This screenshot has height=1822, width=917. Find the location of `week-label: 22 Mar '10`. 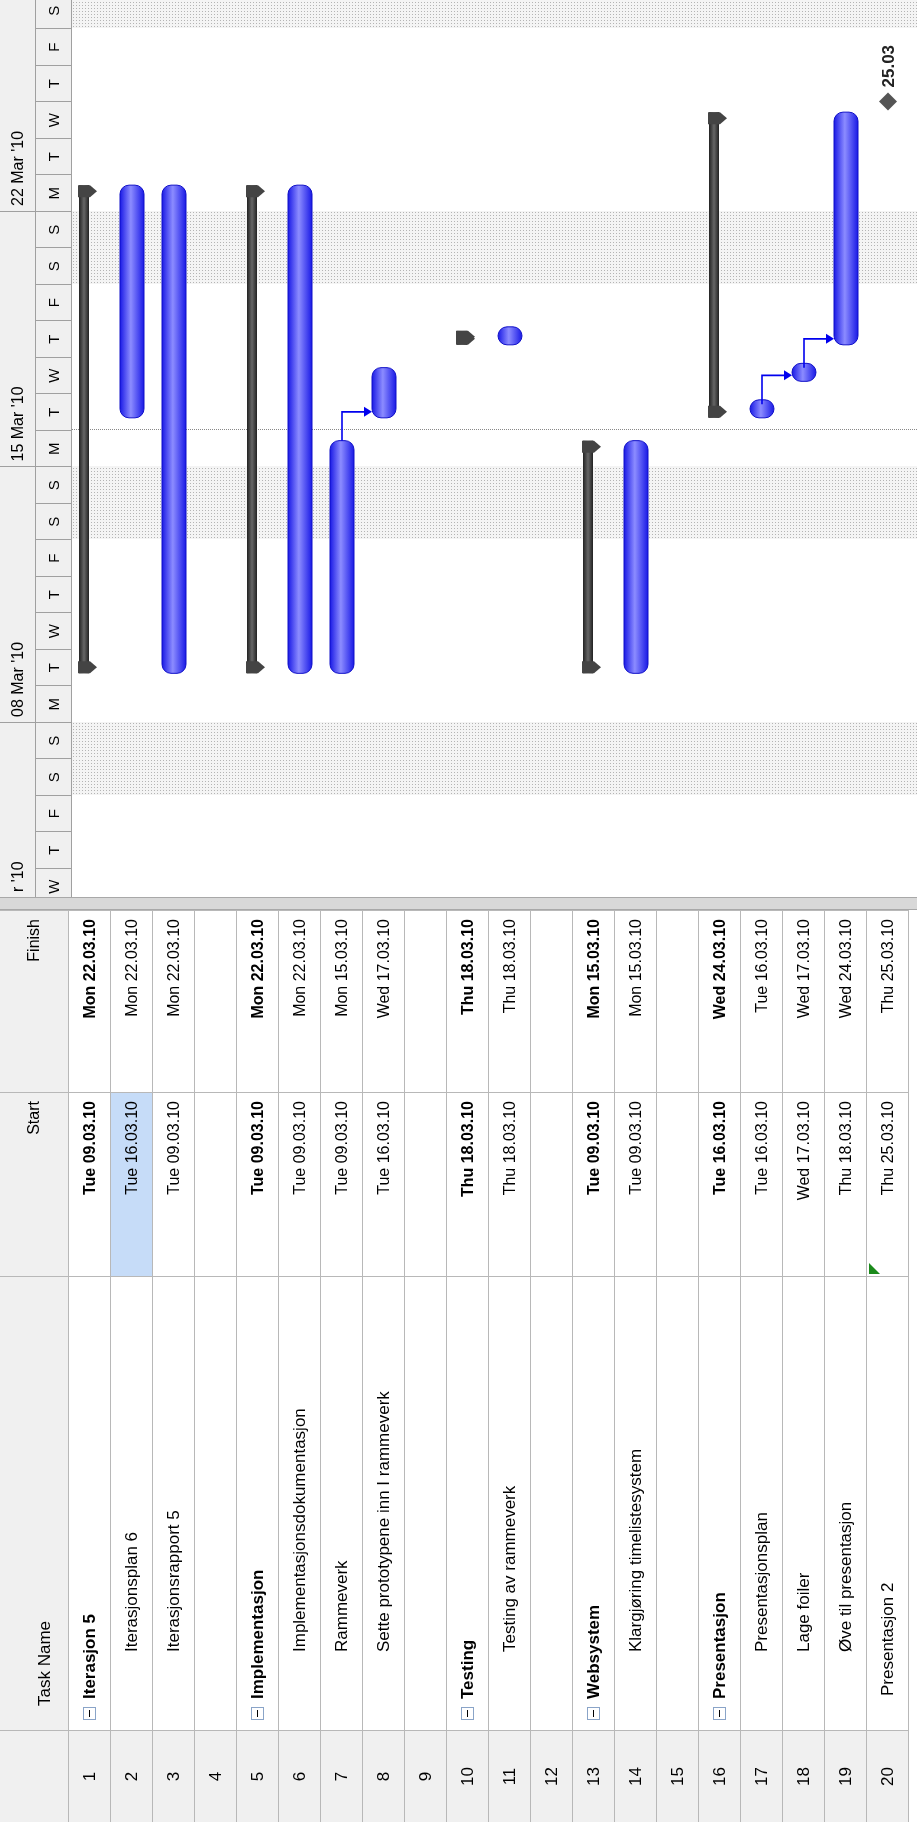

week-label: 22 Mar '10 is located at coordinates (17, 105).